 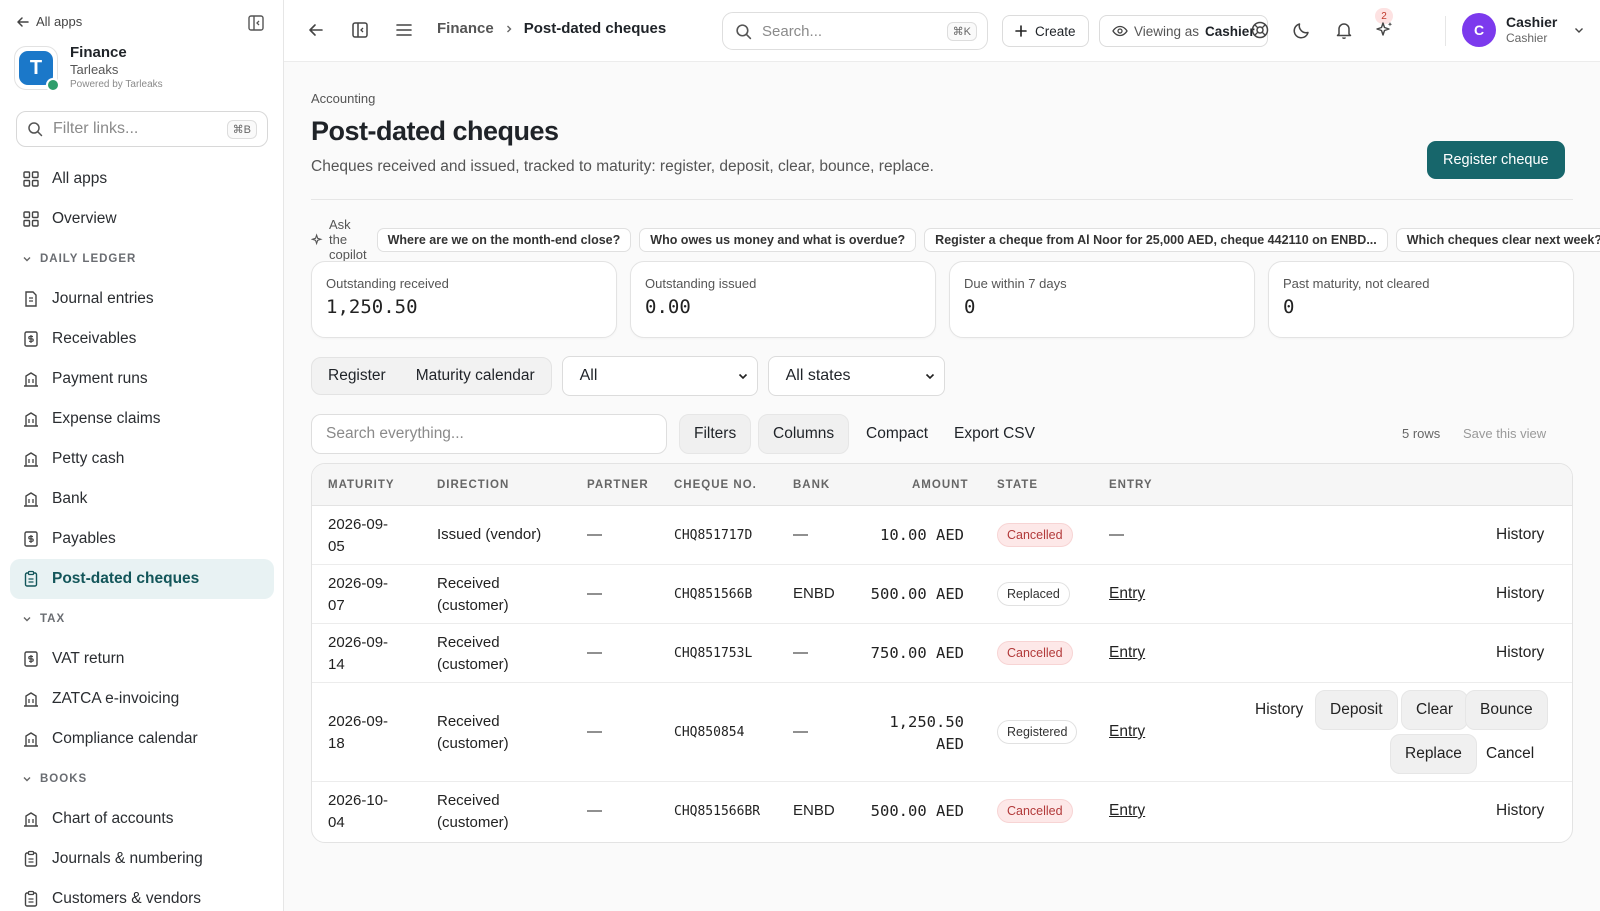 What do you see at coordinates (343, 98) in the screenshot?
I see `page-eyebrow: Accounting` at bounding box center [343, 98].